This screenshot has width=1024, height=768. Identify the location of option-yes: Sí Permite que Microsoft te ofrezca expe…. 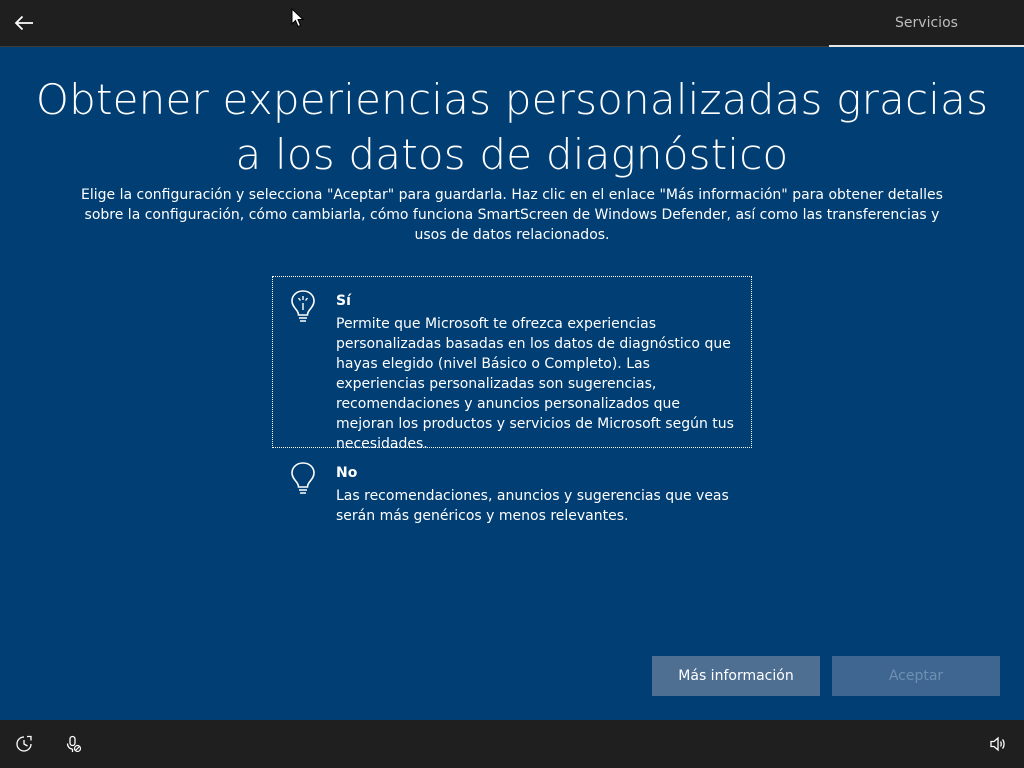
(512, 364).